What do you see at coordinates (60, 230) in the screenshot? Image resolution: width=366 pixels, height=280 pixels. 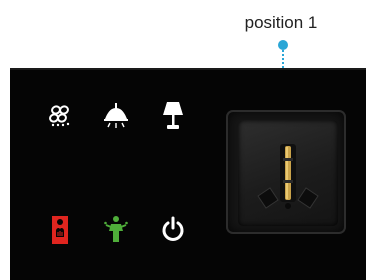 I see `do-not-disturb-icon` at bounding box center [60, 230].